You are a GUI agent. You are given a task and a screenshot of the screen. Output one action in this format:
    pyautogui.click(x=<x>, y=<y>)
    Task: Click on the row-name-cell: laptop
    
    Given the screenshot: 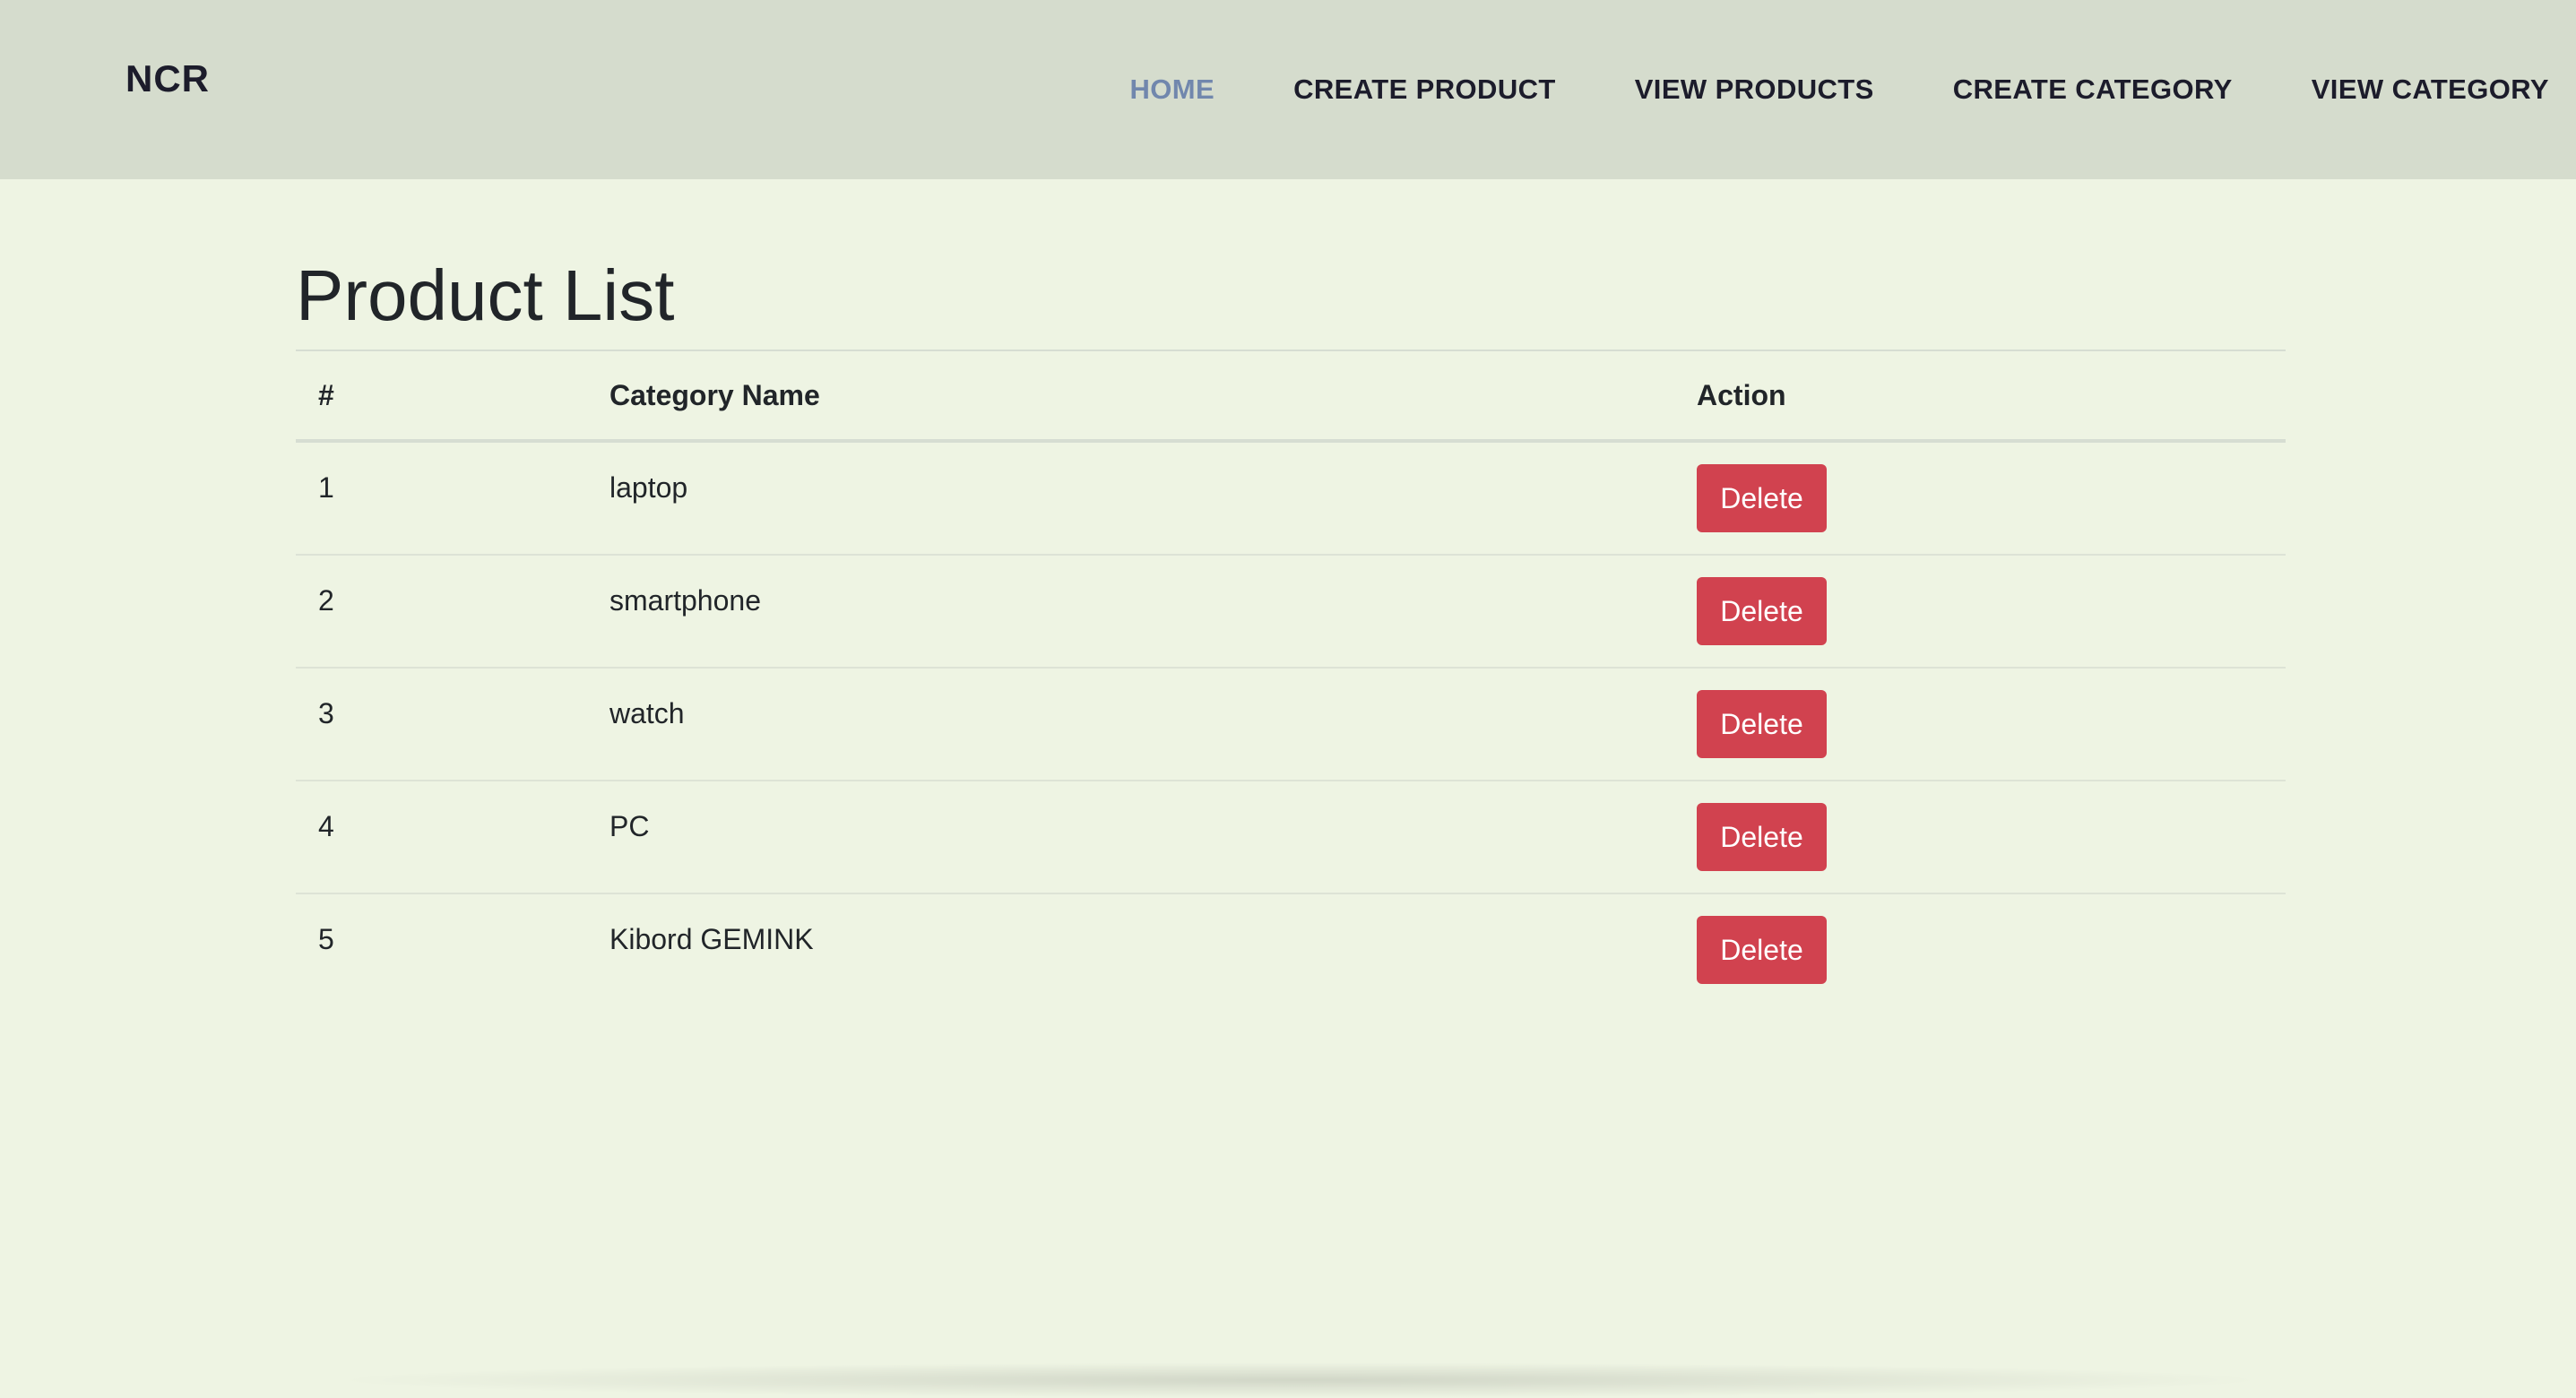 What is the action you would take?
    pyautogui.click(x=1130, y=498)
    